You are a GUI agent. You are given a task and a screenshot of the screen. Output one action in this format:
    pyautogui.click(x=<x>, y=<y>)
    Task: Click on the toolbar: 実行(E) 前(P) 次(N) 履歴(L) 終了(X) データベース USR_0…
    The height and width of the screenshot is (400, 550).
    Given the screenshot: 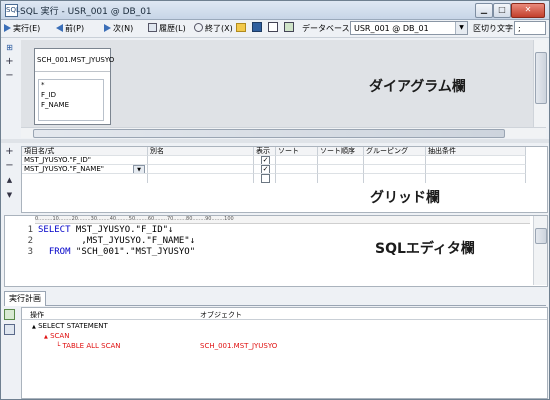 What is the action you would take?
    pyautogui.click(x=275, y=29)
    